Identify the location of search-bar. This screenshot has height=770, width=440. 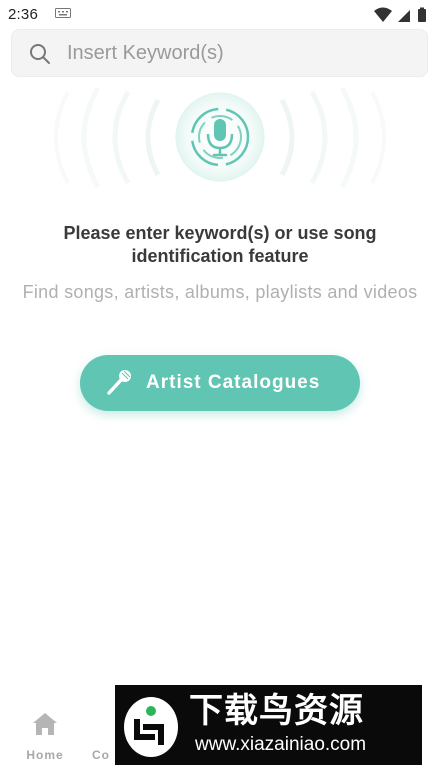
(219, 53).